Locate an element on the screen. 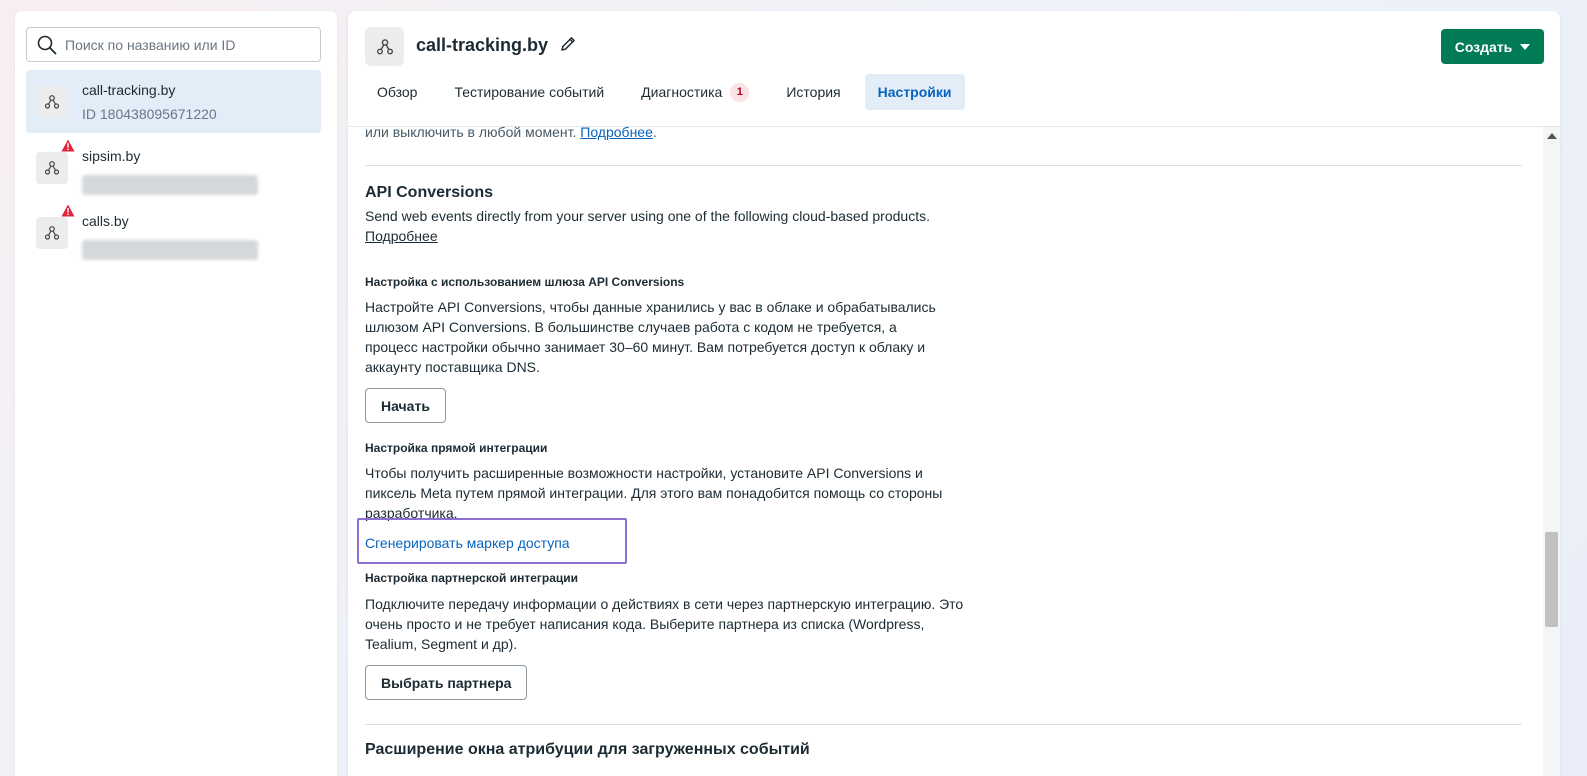  learn-more-link: Подробнее is located at coordinates (616, 132).